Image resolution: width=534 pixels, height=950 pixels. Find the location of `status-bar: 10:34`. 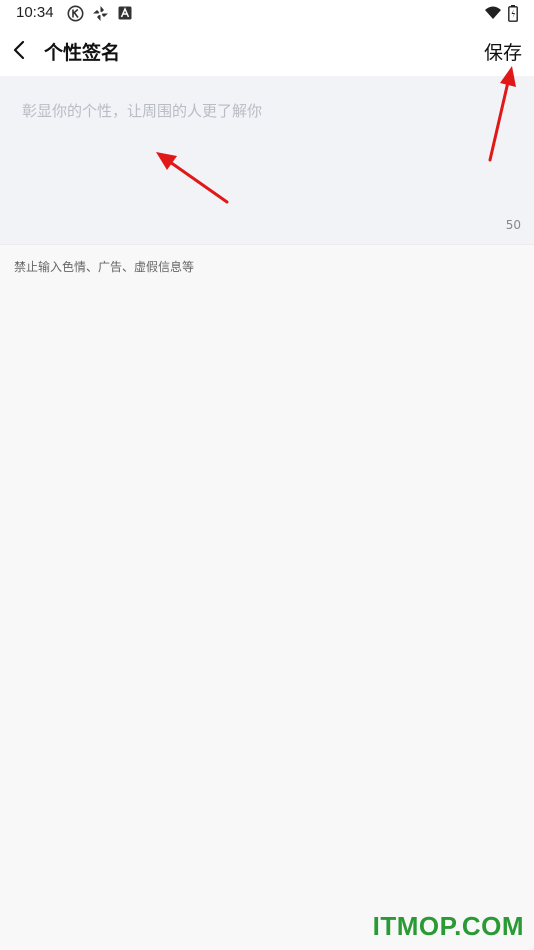

status-bar: 10:34 is located at coordinates (267, 14).